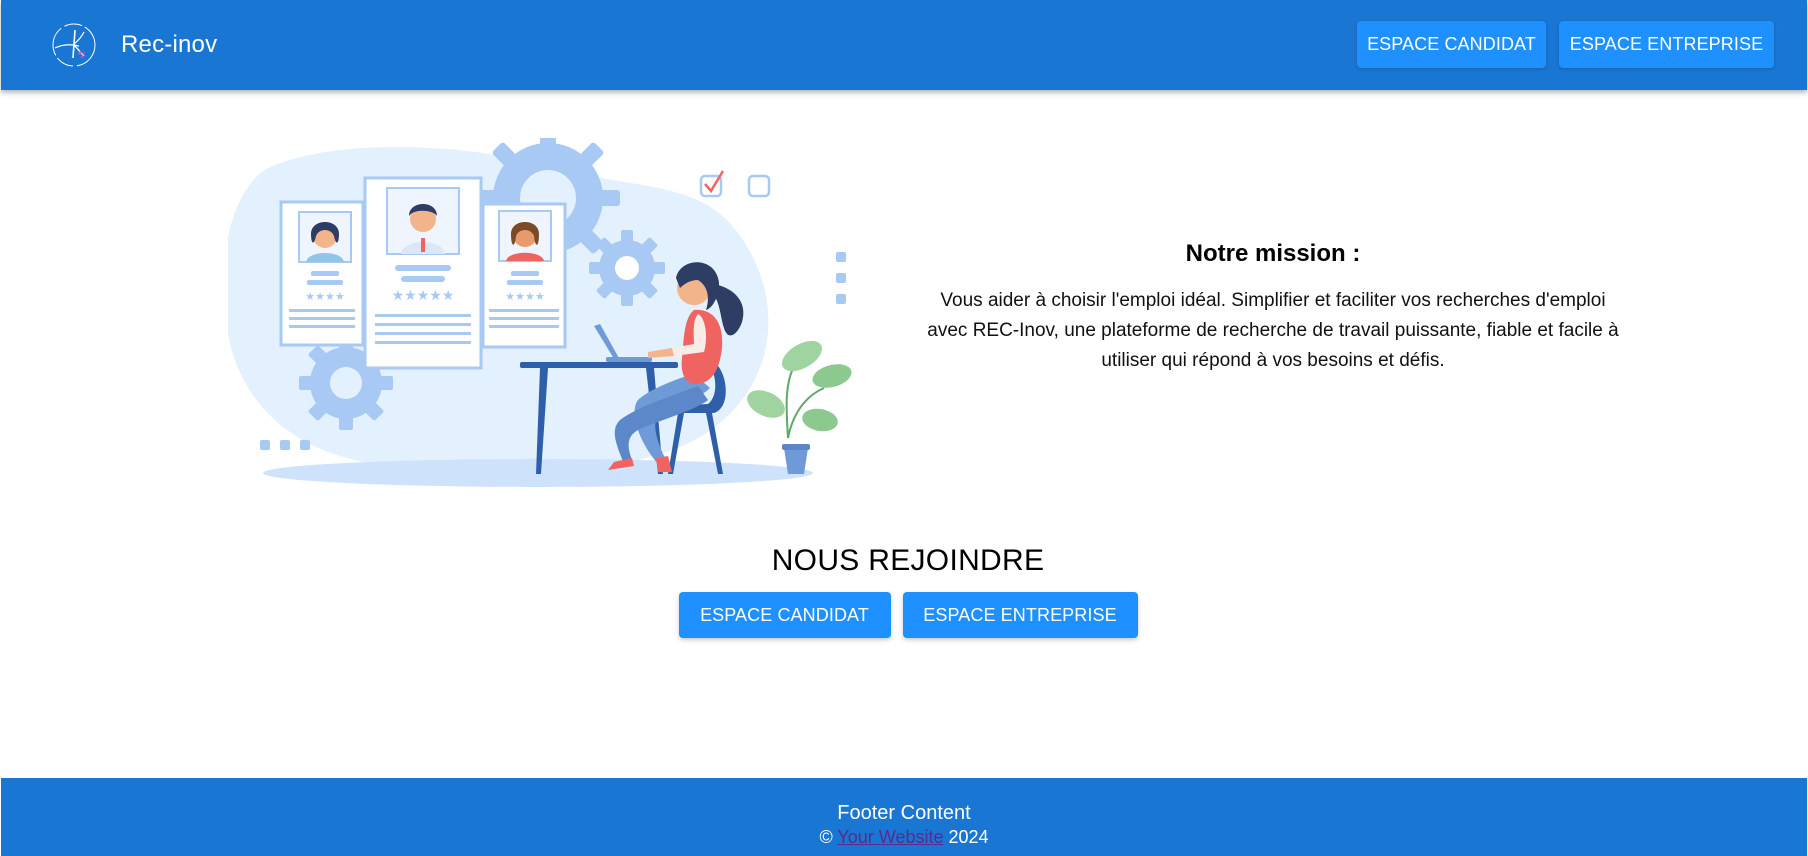 This screenshot has width=1808, height=856. Describe the element at coordinates (627, 268) in the screenshot. I see `gear-icon-small` at that location.